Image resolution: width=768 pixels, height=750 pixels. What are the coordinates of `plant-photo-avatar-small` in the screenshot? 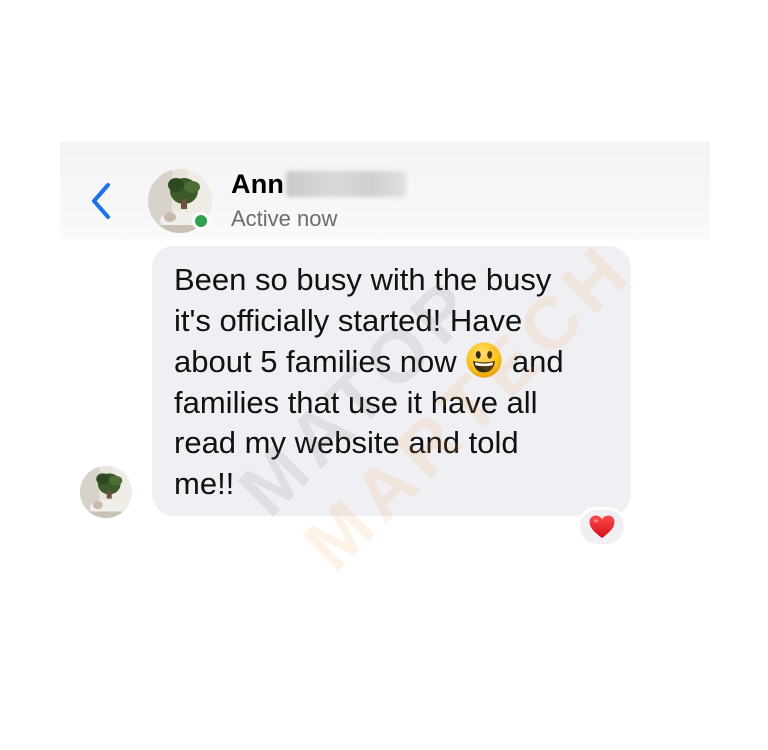 It's located at (106, 492).